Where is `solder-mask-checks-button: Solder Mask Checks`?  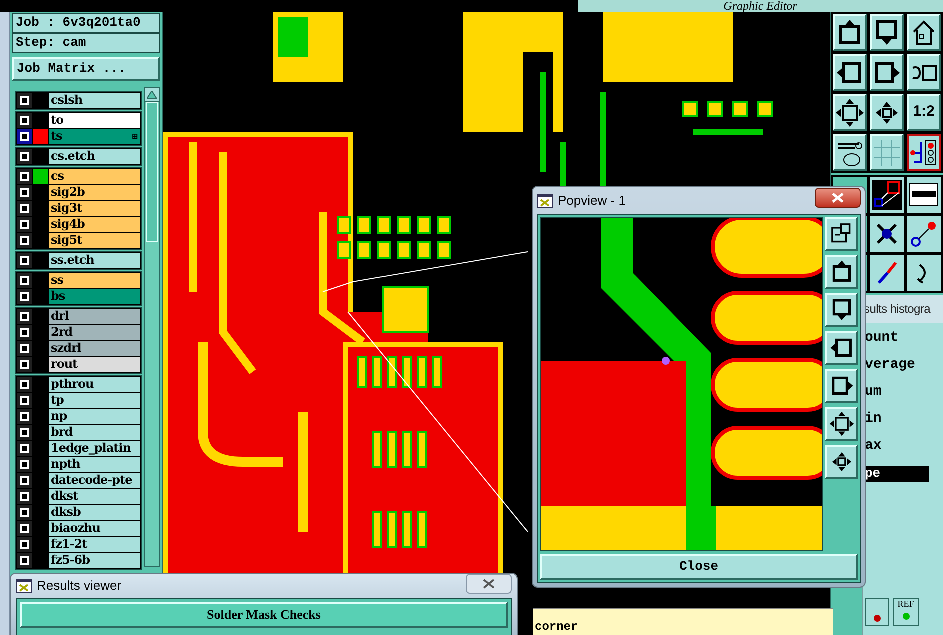
solder-mask-checks-button: Solder Mask Checks is located at coordinates (264, 615).